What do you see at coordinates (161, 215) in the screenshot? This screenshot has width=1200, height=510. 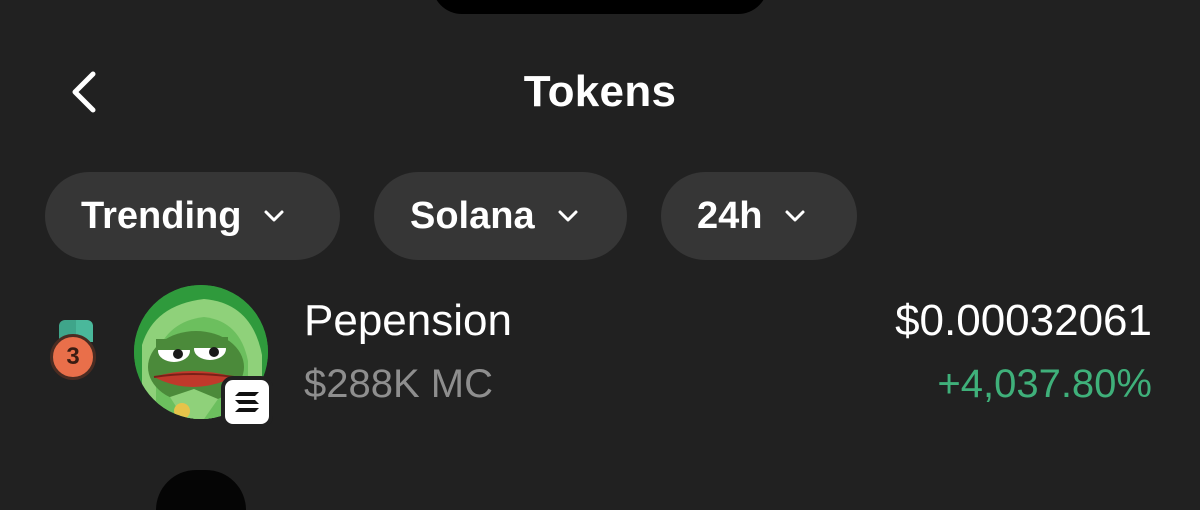 I see `filter-trending-label: Trending` at bounding box center [161, 215].